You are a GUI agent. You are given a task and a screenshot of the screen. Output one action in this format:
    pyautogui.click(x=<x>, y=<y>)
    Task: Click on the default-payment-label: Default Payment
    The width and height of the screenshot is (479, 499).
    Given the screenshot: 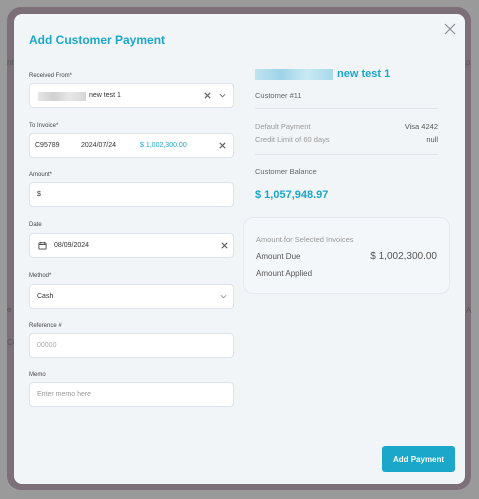 What is the action you would take?
    pyautogui.click(x=283, y=126)
    